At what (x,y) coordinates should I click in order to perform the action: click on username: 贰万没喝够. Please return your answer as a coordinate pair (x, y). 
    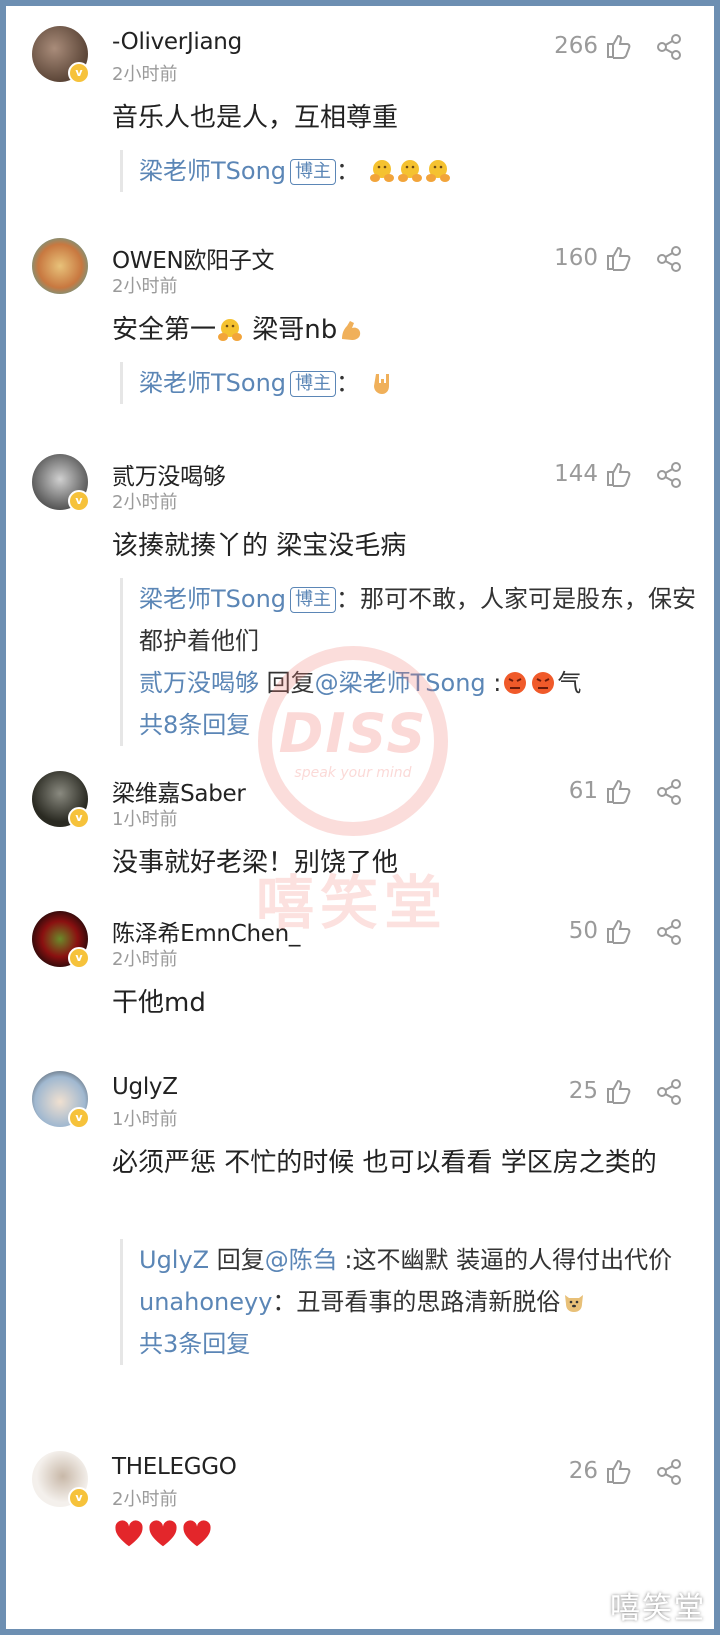
    Looking at the image, I should click on (169, 474).